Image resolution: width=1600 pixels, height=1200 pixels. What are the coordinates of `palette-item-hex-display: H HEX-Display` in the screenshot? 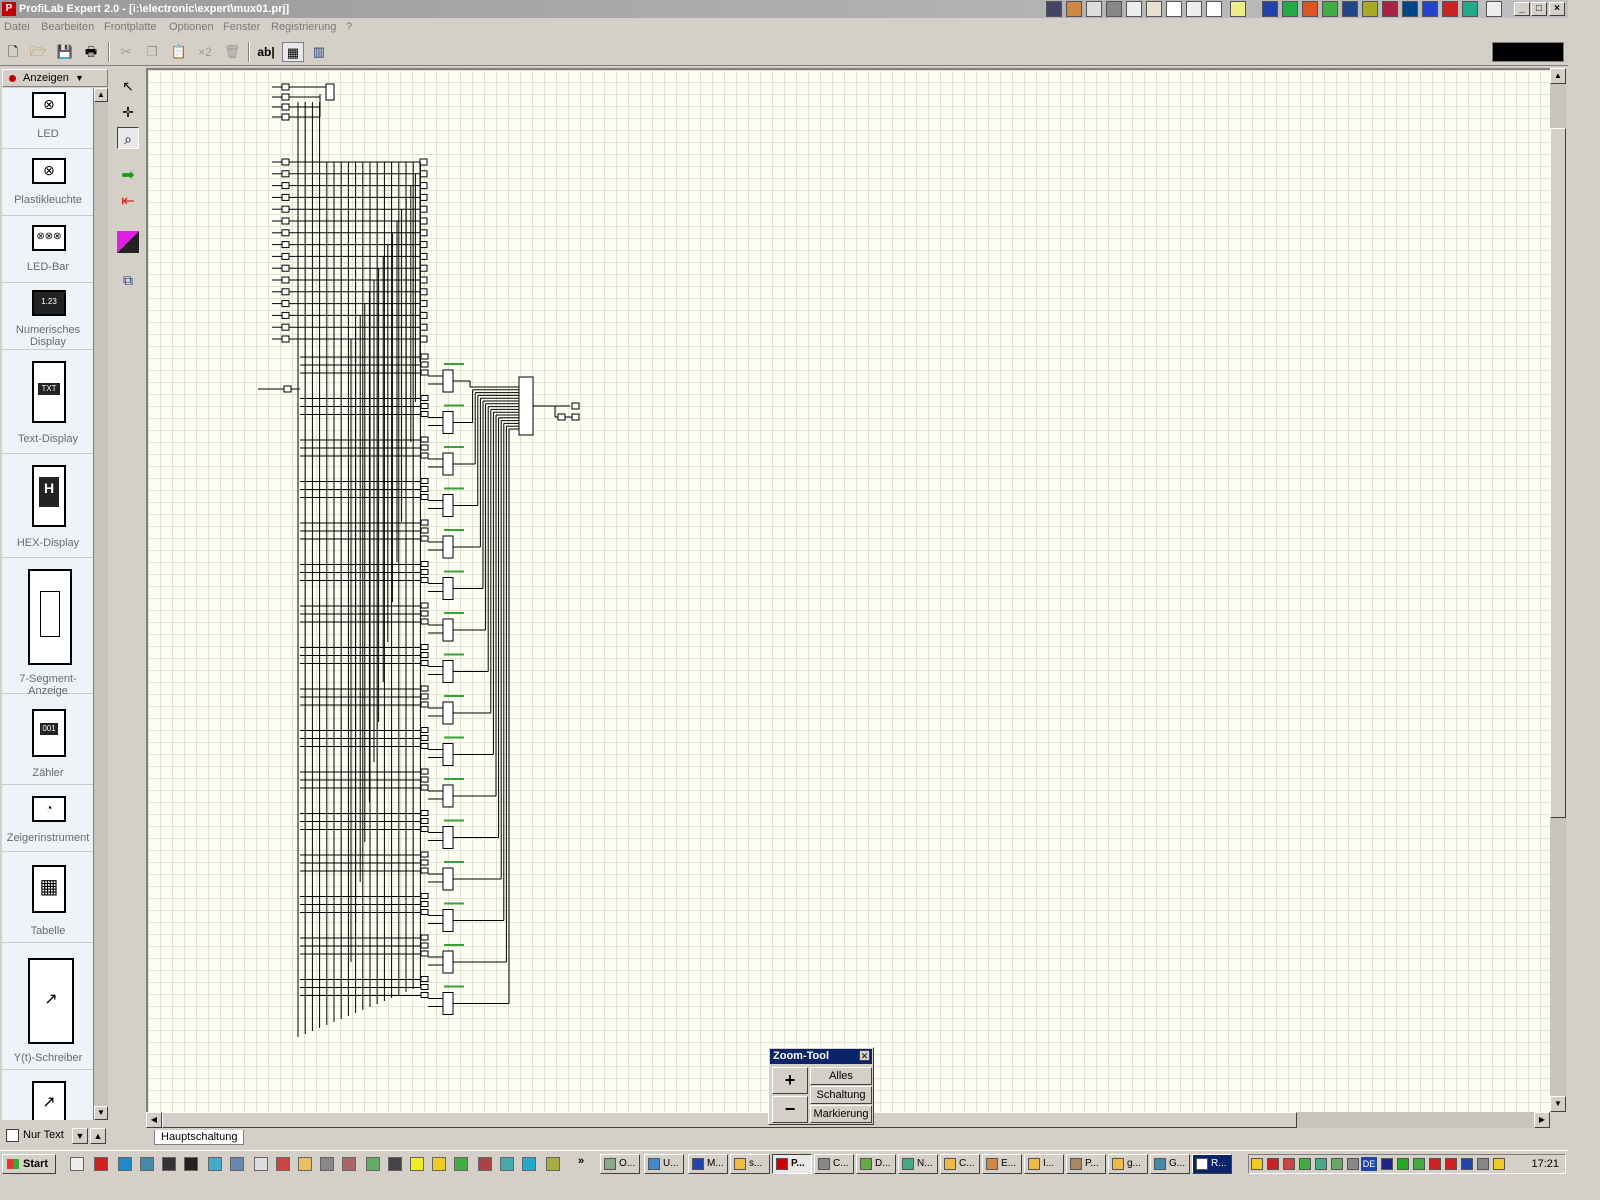 It's located at (47, 506).